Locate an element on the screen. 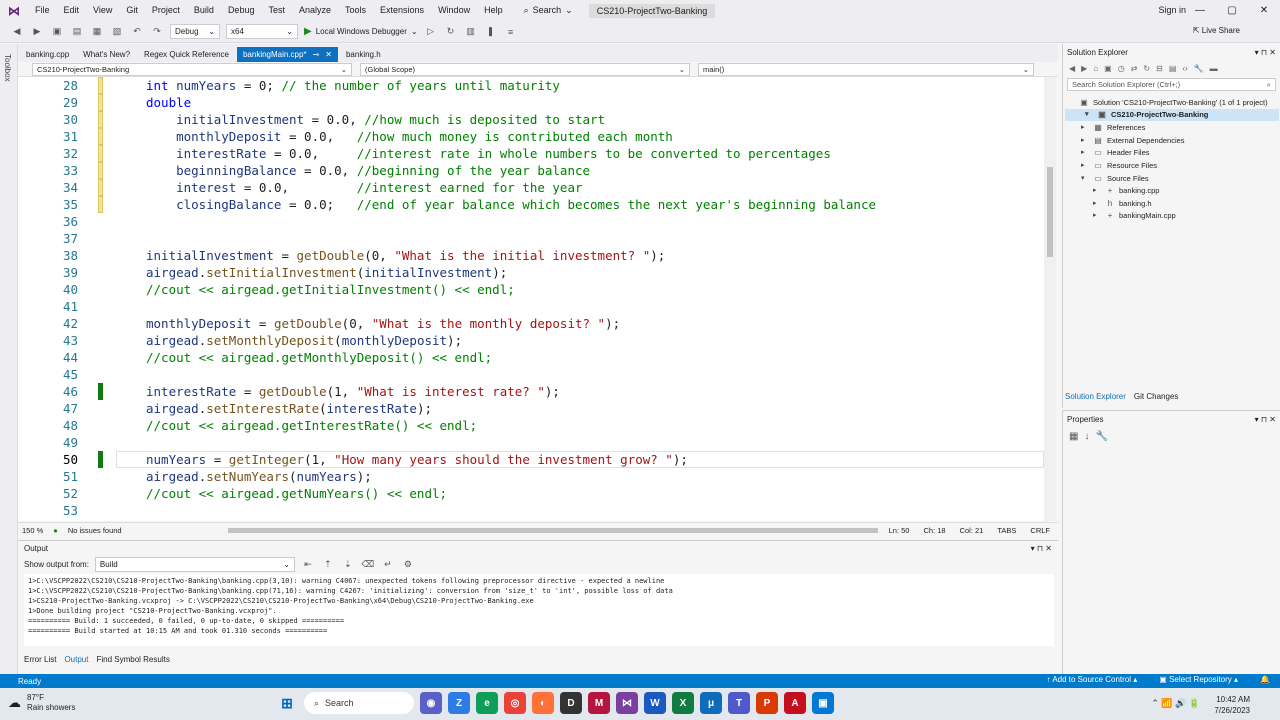 The width and height of the screenshot is (1280, 720). tree-node-external-dependencies: ▸ ▤ External Dependencies is located at coordinates (1133, 141).